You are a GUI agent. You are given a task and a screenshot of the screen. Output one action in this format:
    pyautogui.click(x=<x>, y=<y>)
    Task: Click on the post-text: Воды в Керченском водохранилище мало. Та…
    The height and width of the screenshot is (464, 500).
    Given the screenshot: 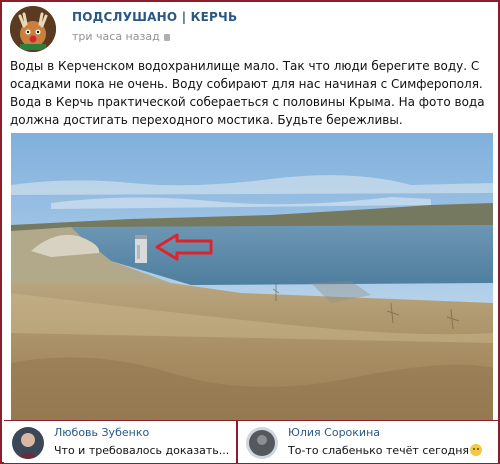 What is the action you would take?
    pyautogui.click(x=247, y=93)
    